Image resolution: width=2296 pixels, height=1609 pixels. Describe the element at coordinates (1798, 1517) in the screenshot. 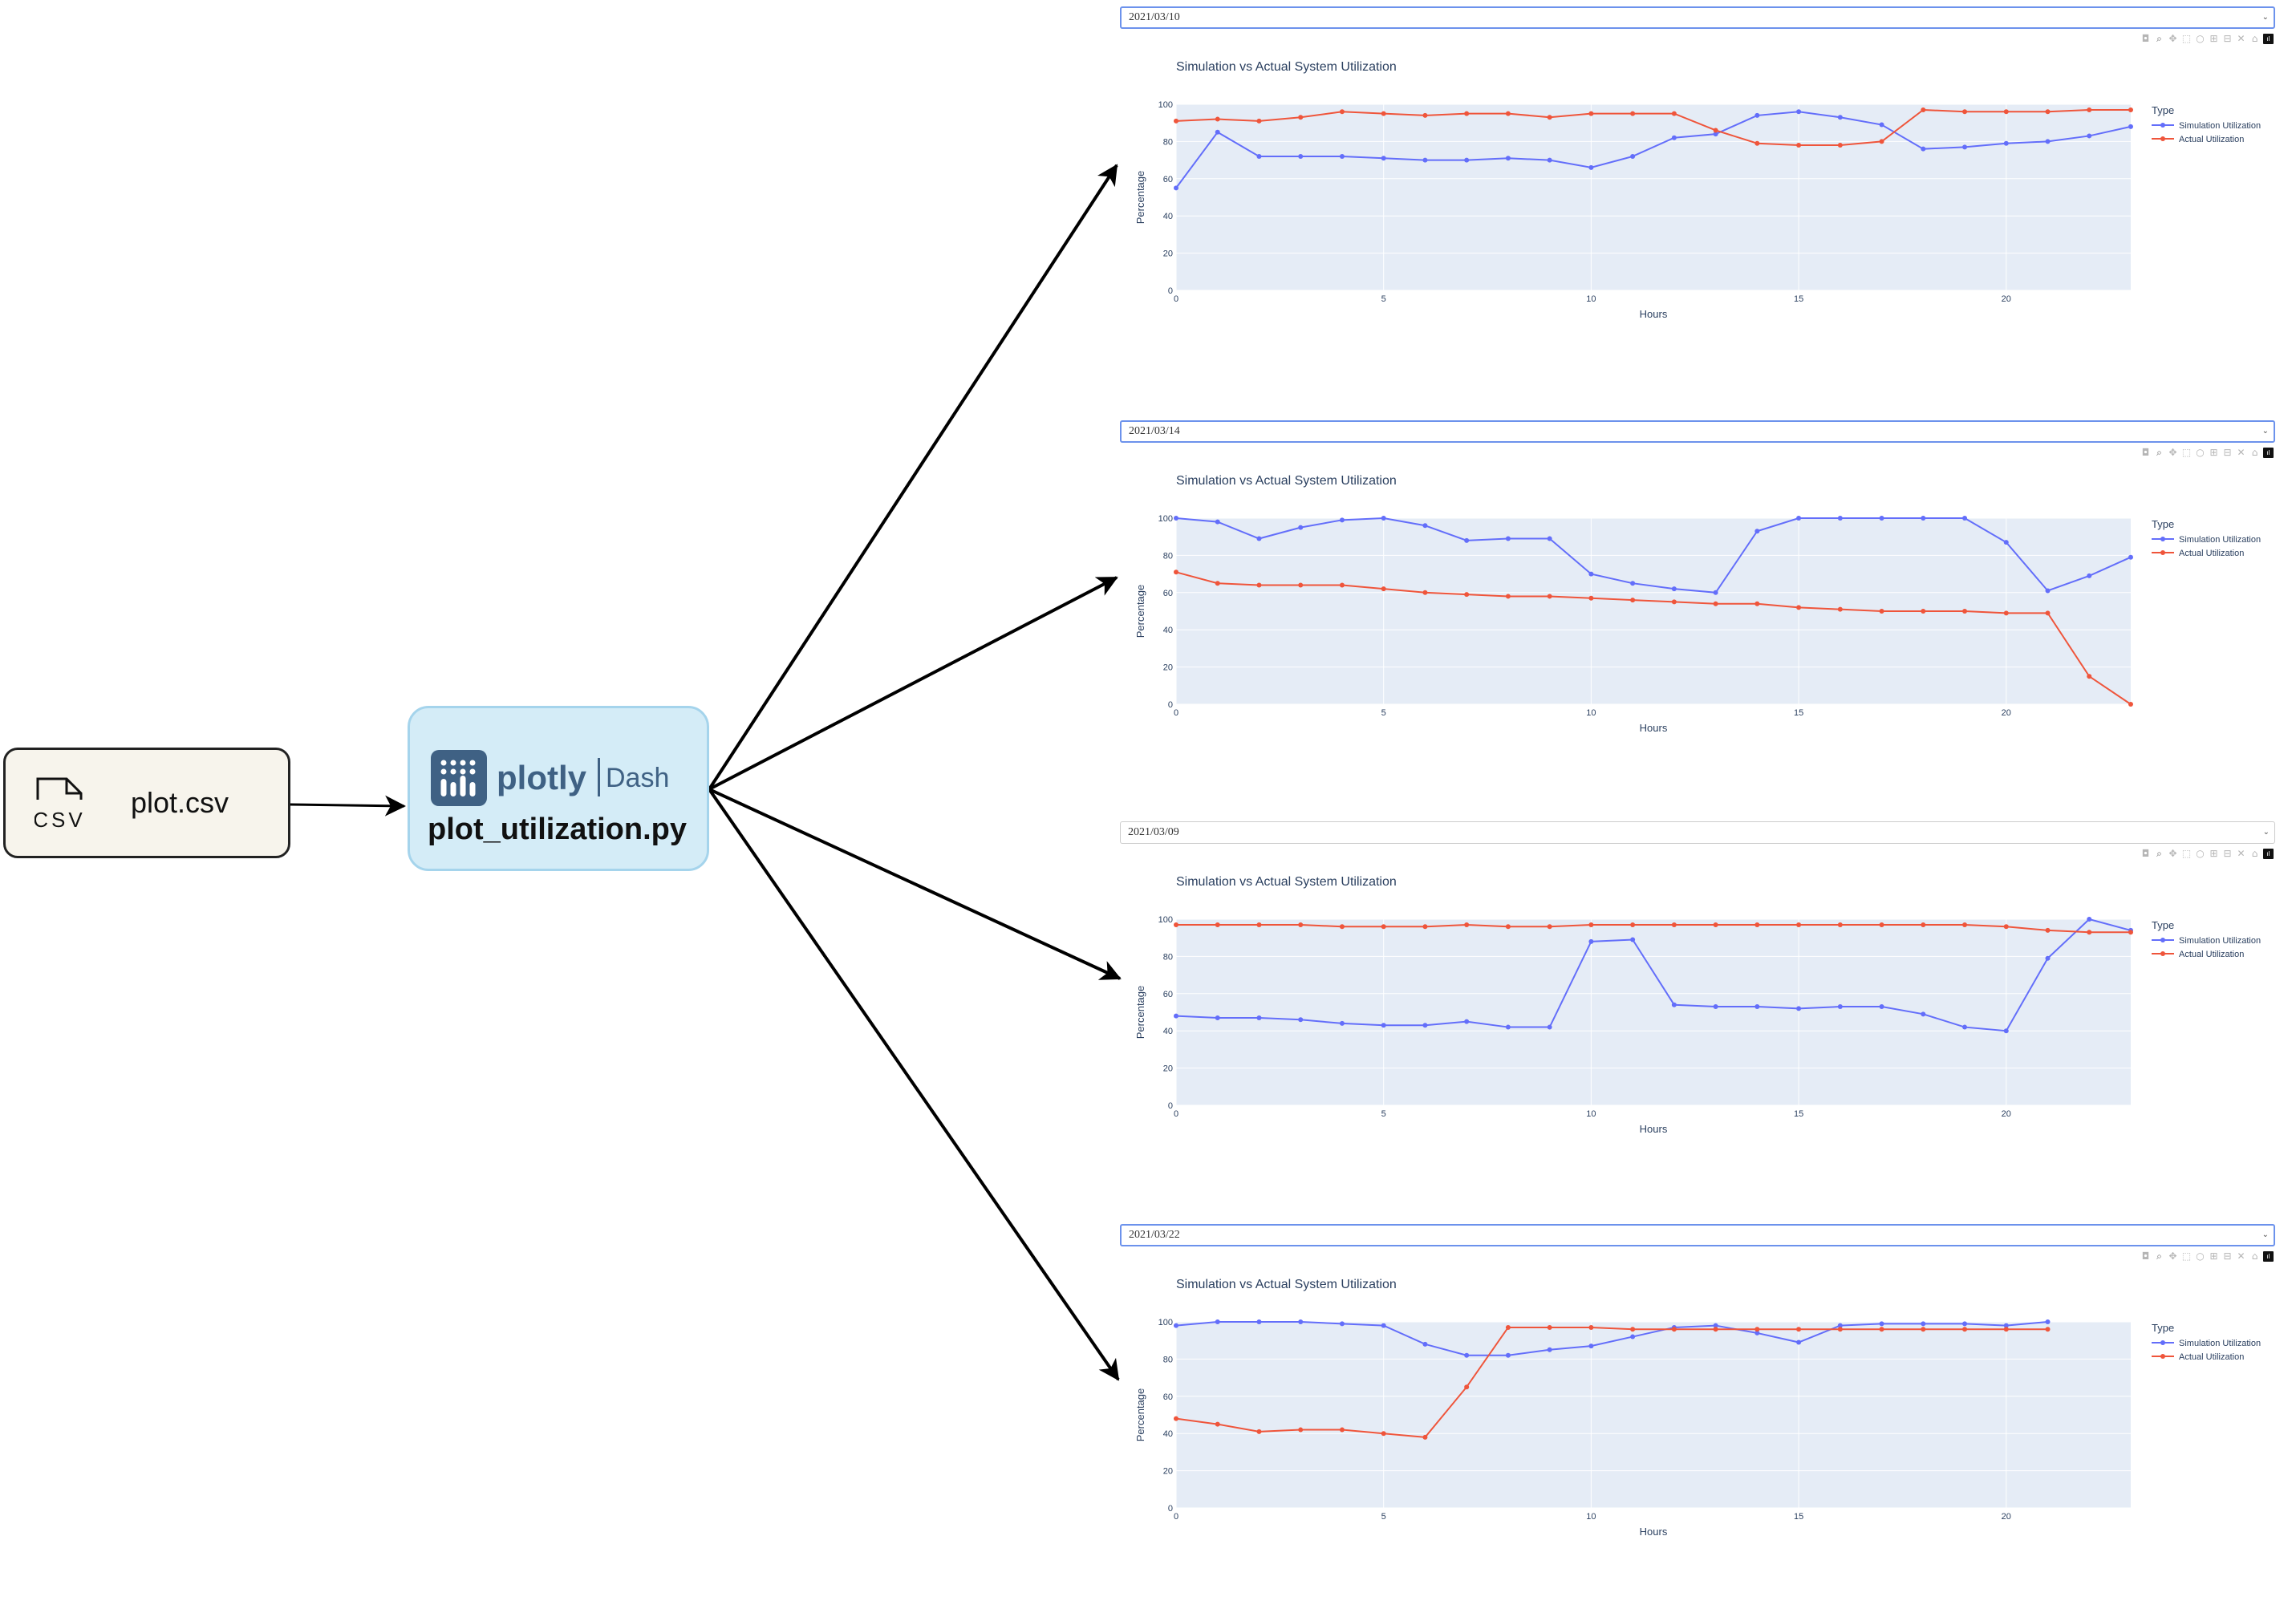

I see `x-tick-label: 15` at that location.